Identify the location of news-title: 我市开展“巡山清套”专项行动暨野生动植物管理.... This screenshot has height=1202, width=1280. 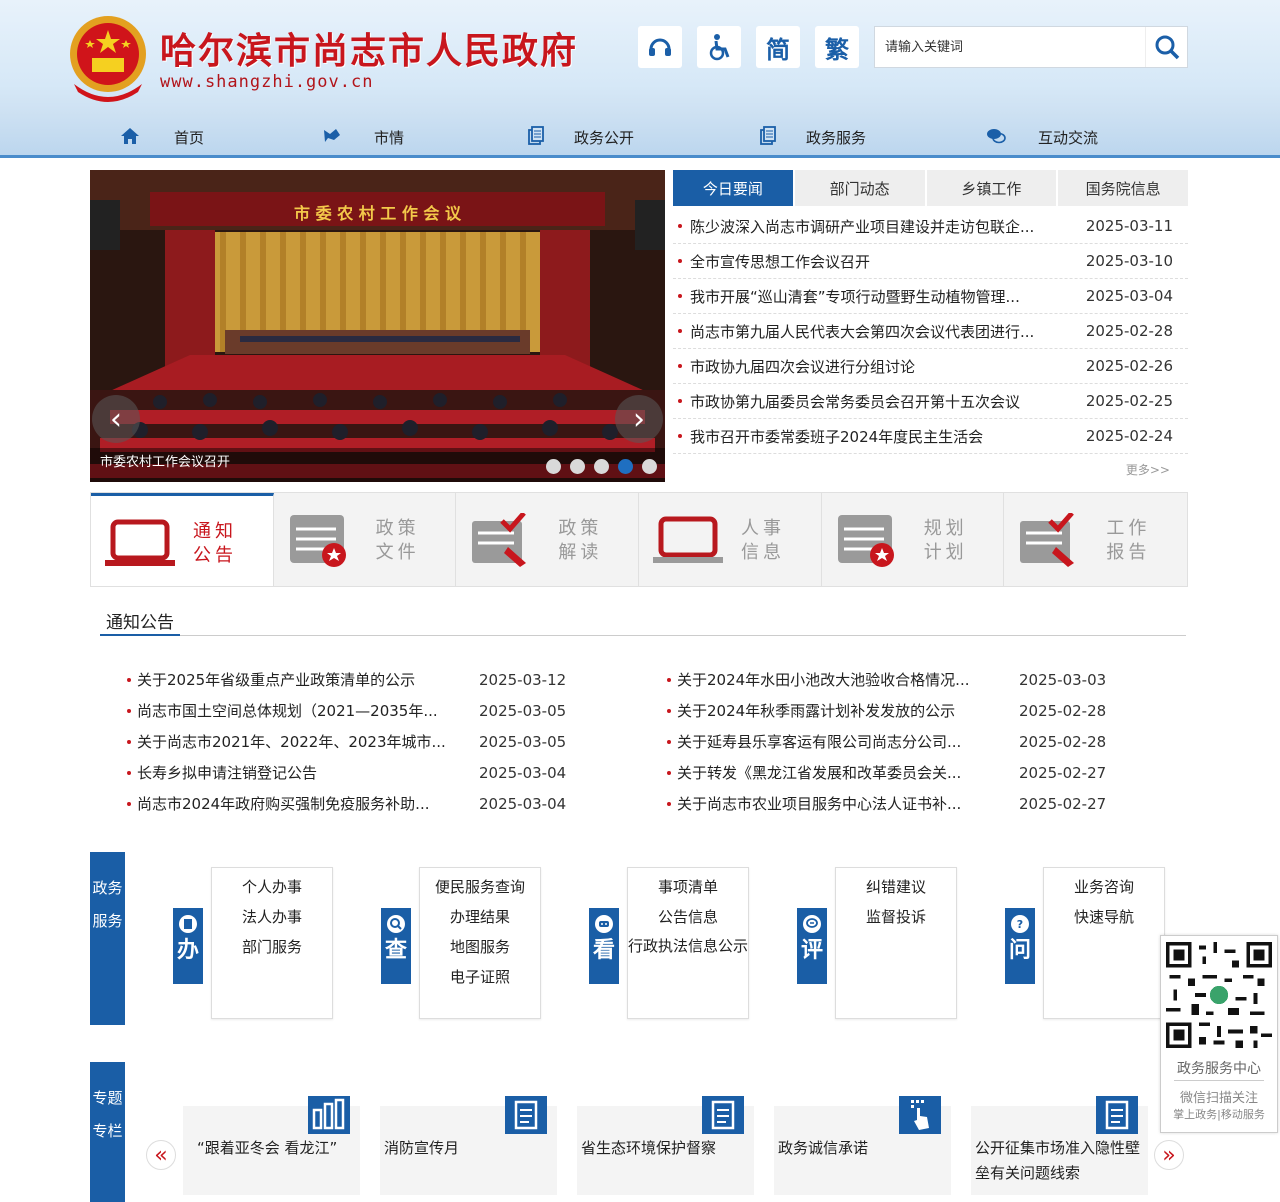
(880, 296).